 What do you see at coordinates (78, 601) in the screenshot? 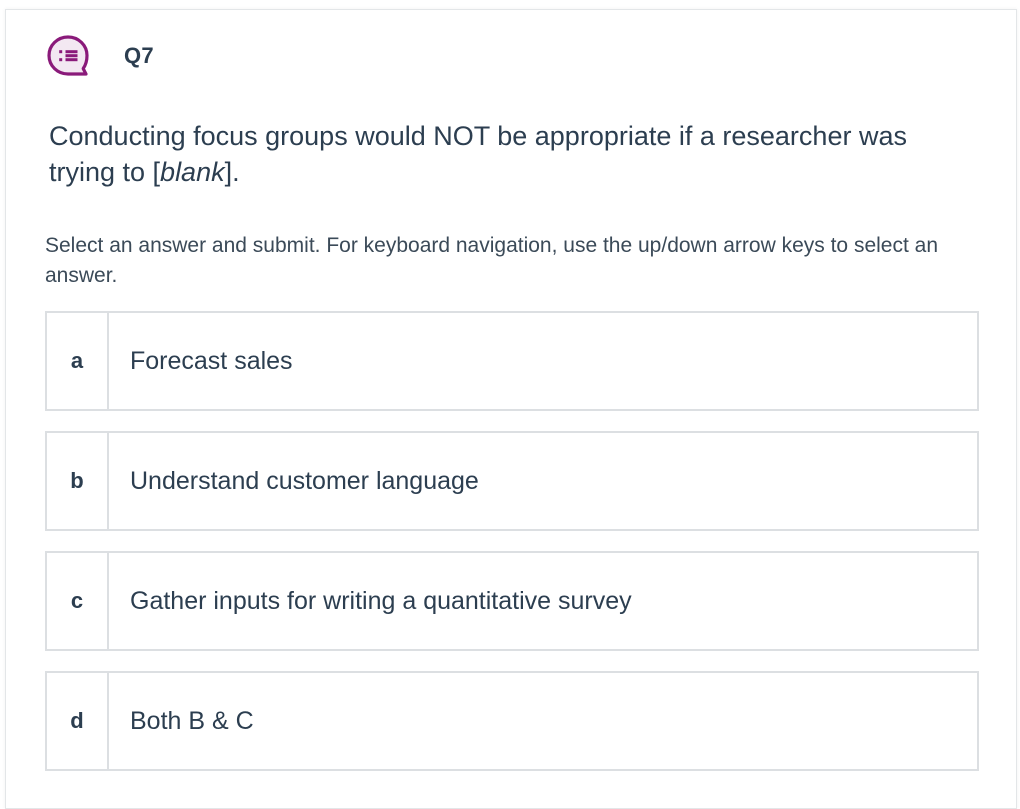
I see `answer-letter: c` at bounding box center [78, 601].